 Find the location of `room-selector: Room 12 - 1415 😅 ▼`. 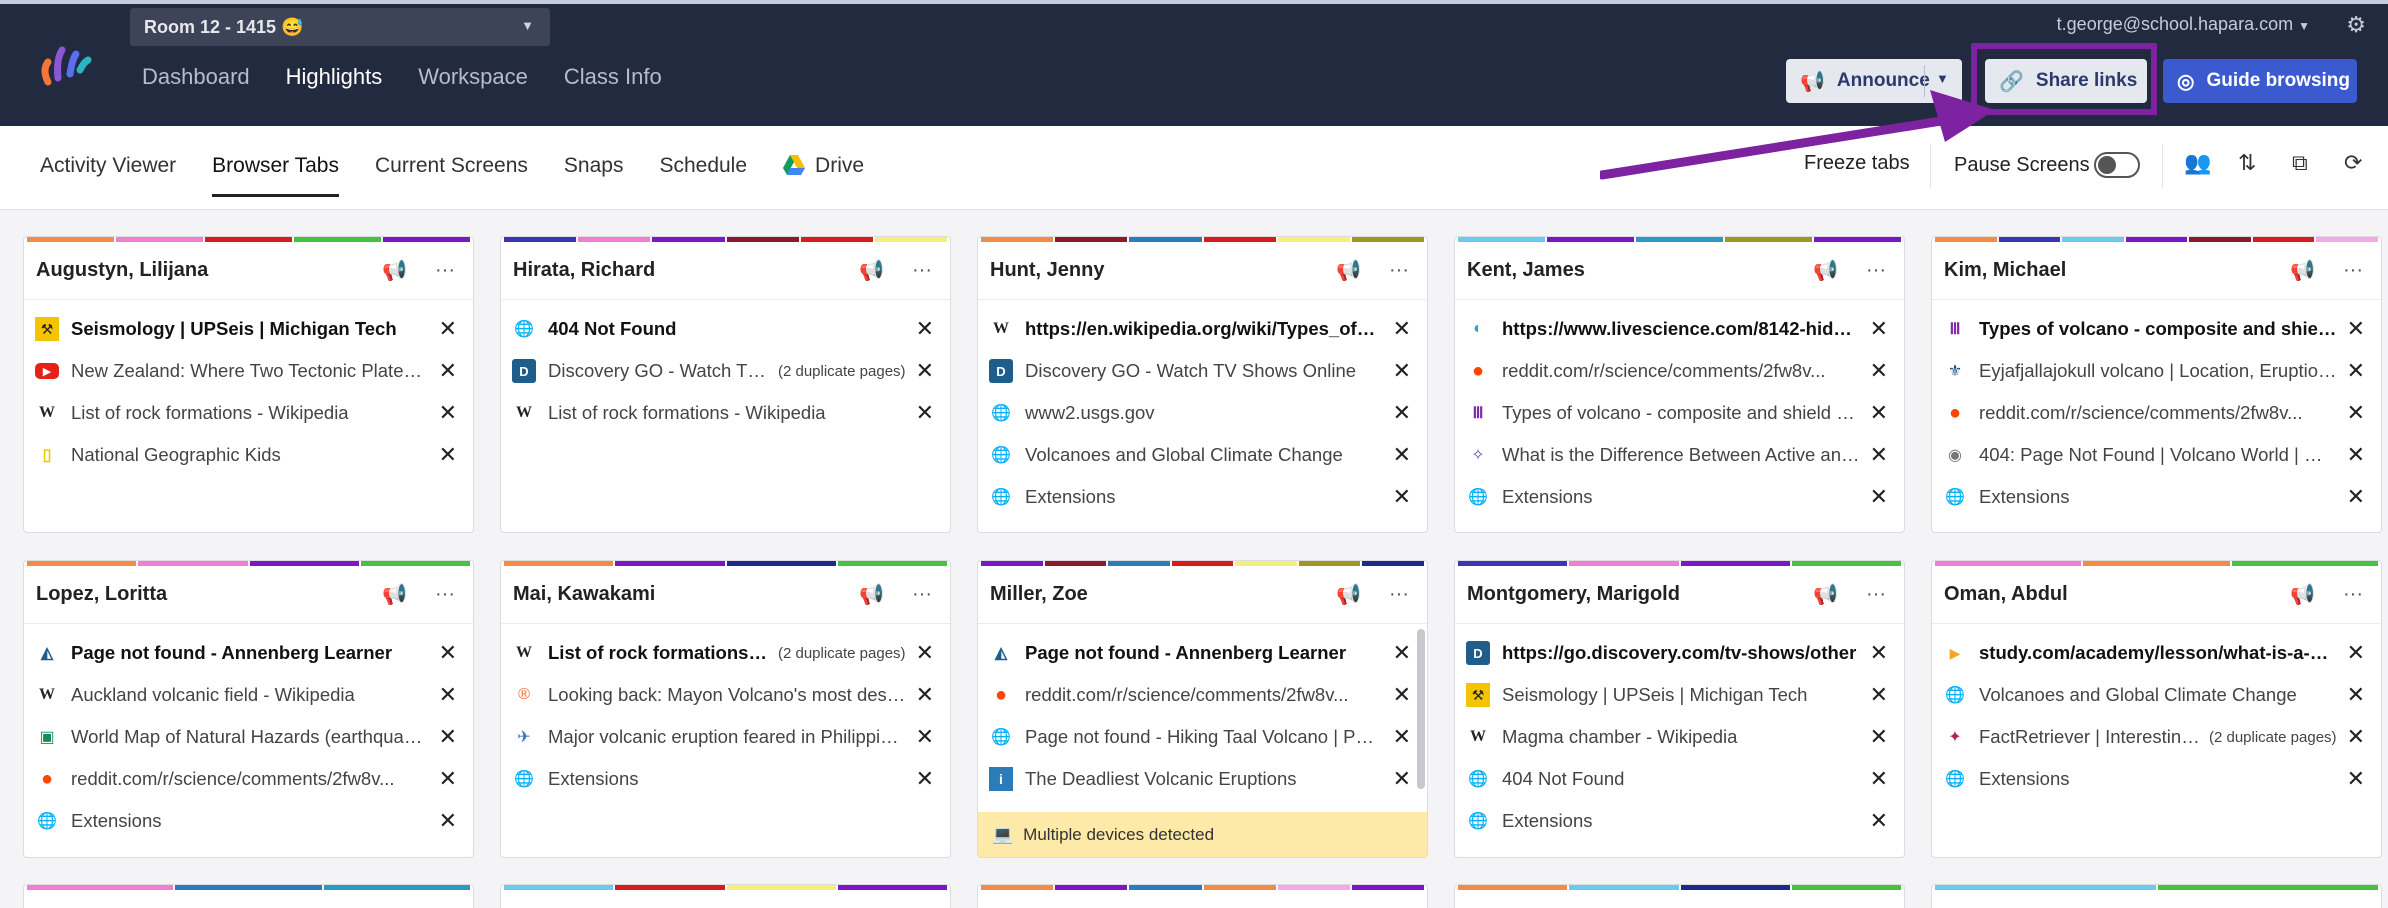

room-selector: Room 12 - 1415 😅 ▼ is located at coordinates (340, 27).